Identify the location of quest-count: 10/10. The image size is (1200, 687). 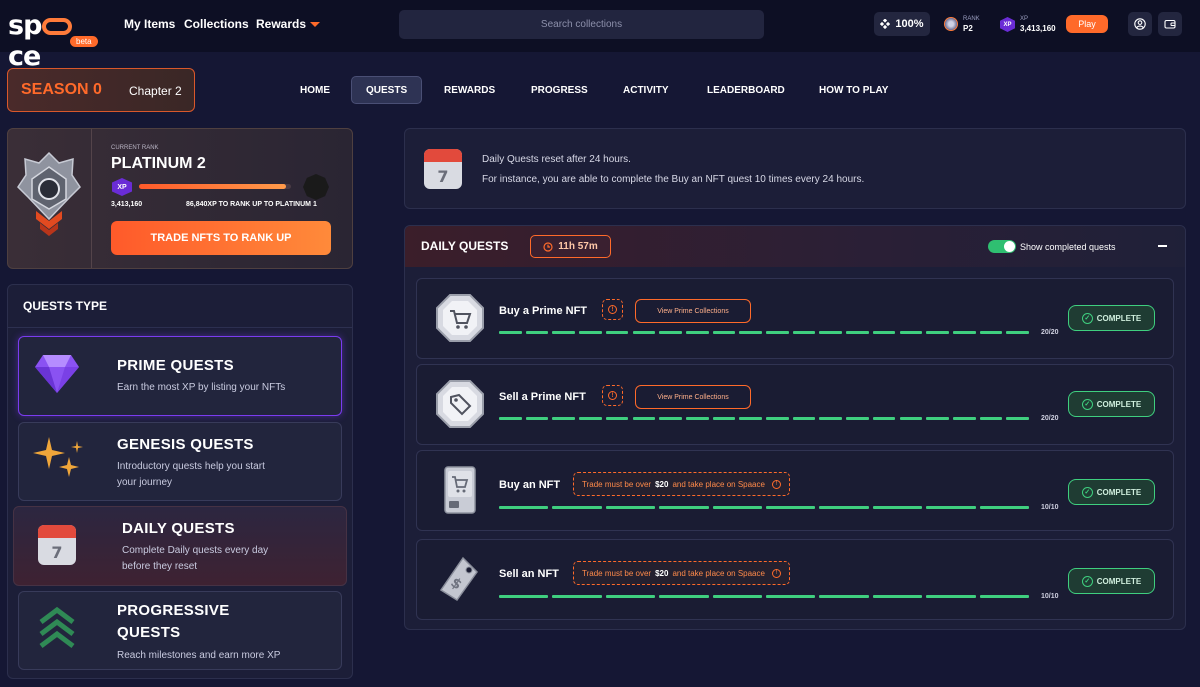
(1050, 596).